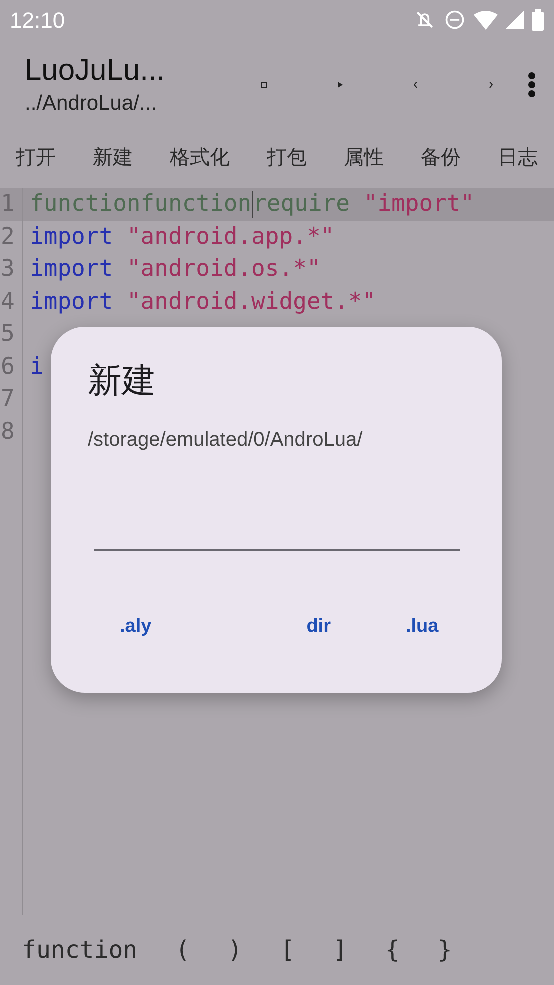  Describe the element at coordinates (183, 950) in the screenshot. I see `symbol-key: (` at that location.